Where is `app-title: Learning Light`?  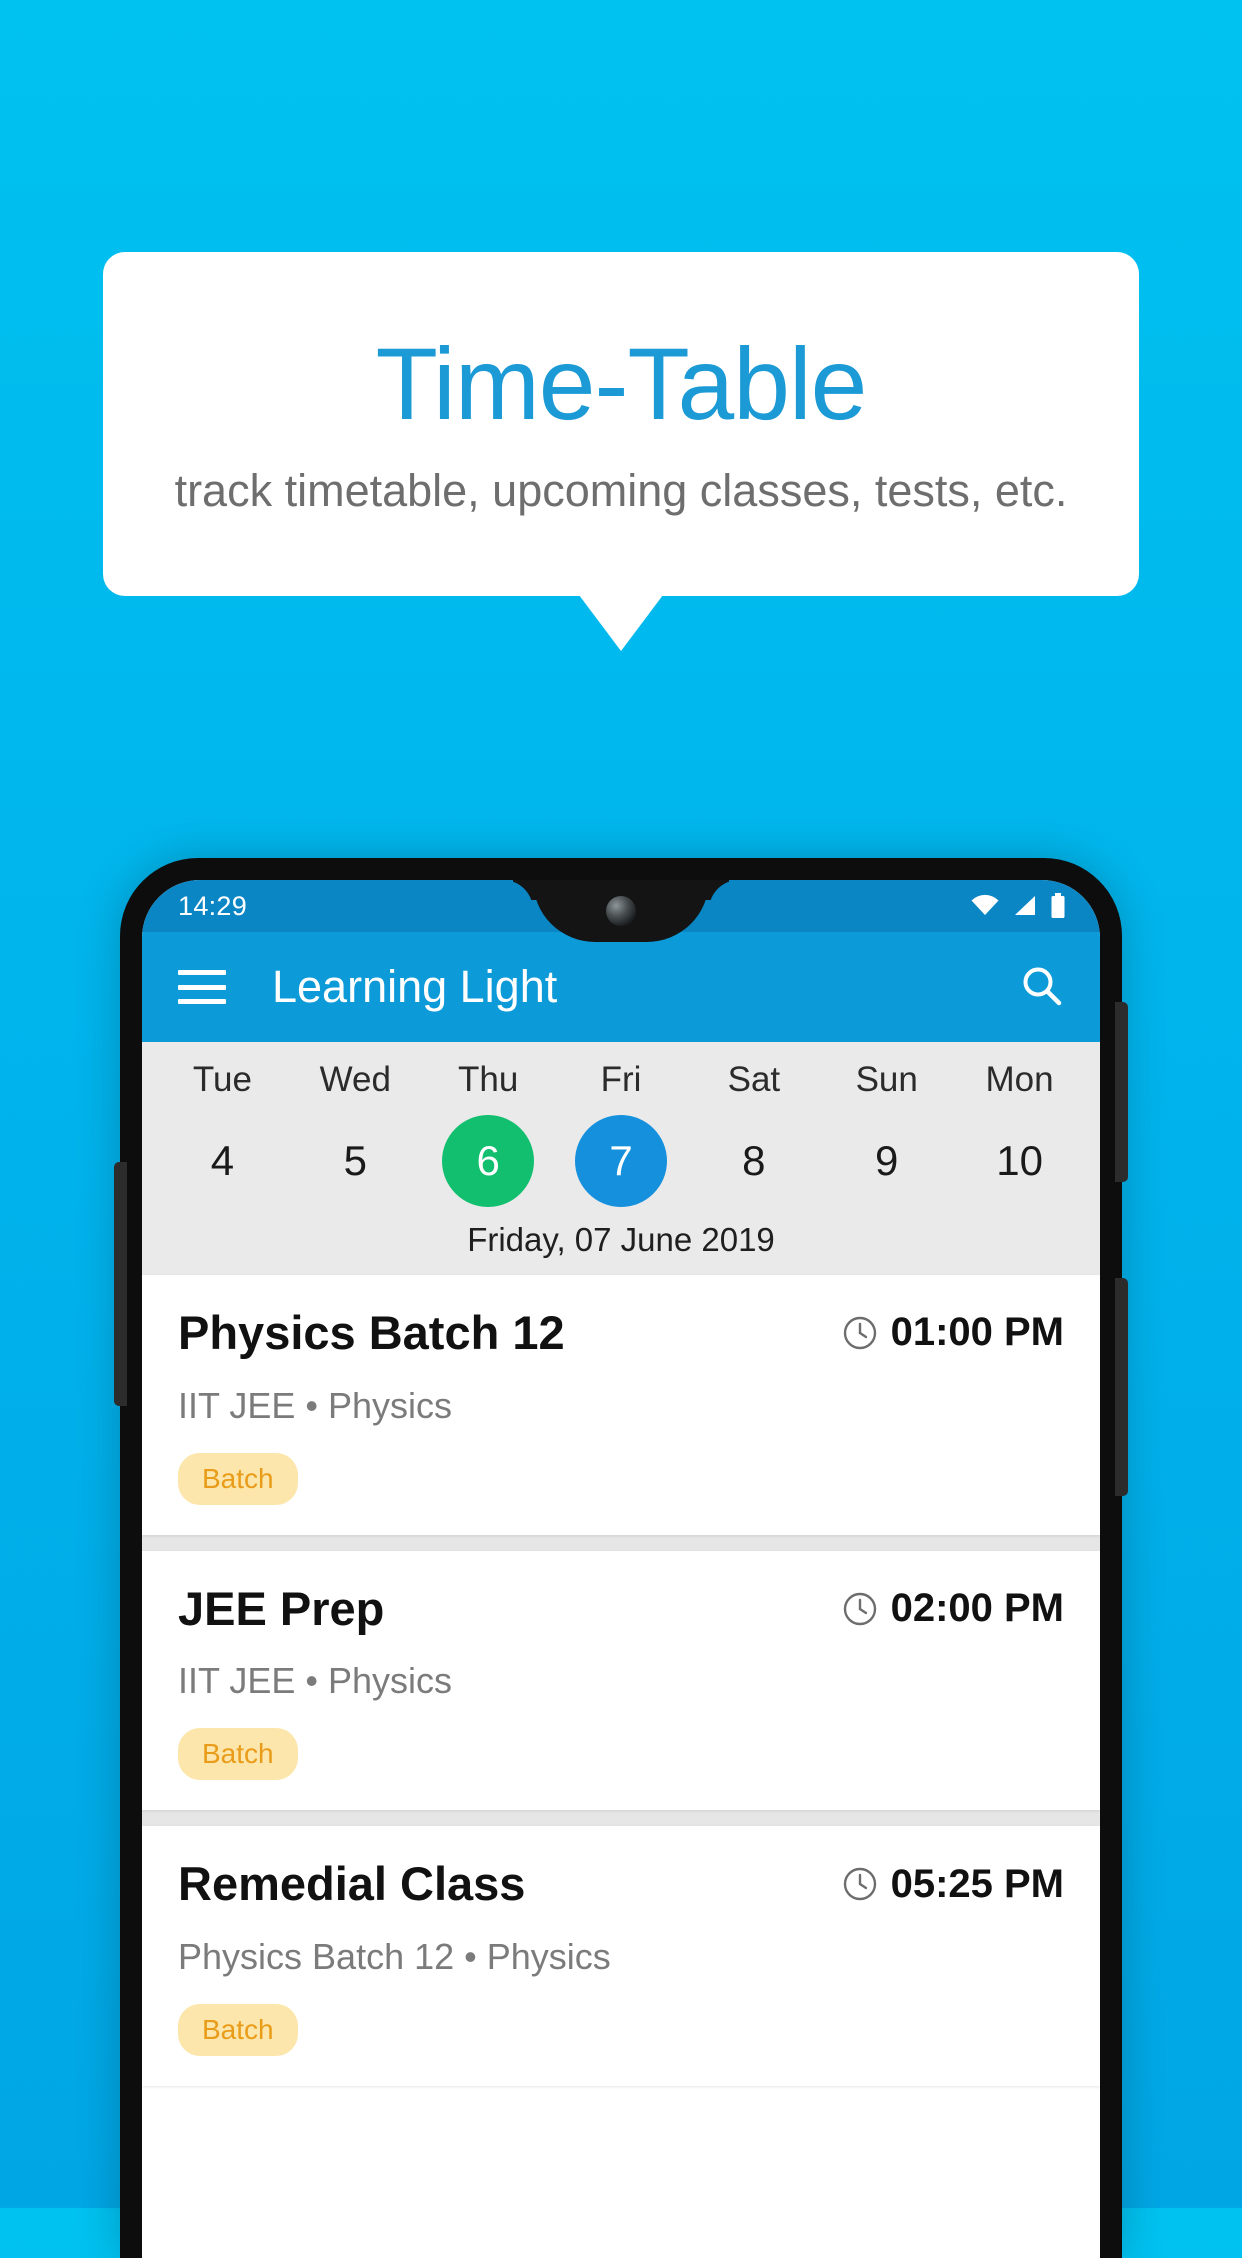 app-title: Learning Light is located at coordinates (415, 986).